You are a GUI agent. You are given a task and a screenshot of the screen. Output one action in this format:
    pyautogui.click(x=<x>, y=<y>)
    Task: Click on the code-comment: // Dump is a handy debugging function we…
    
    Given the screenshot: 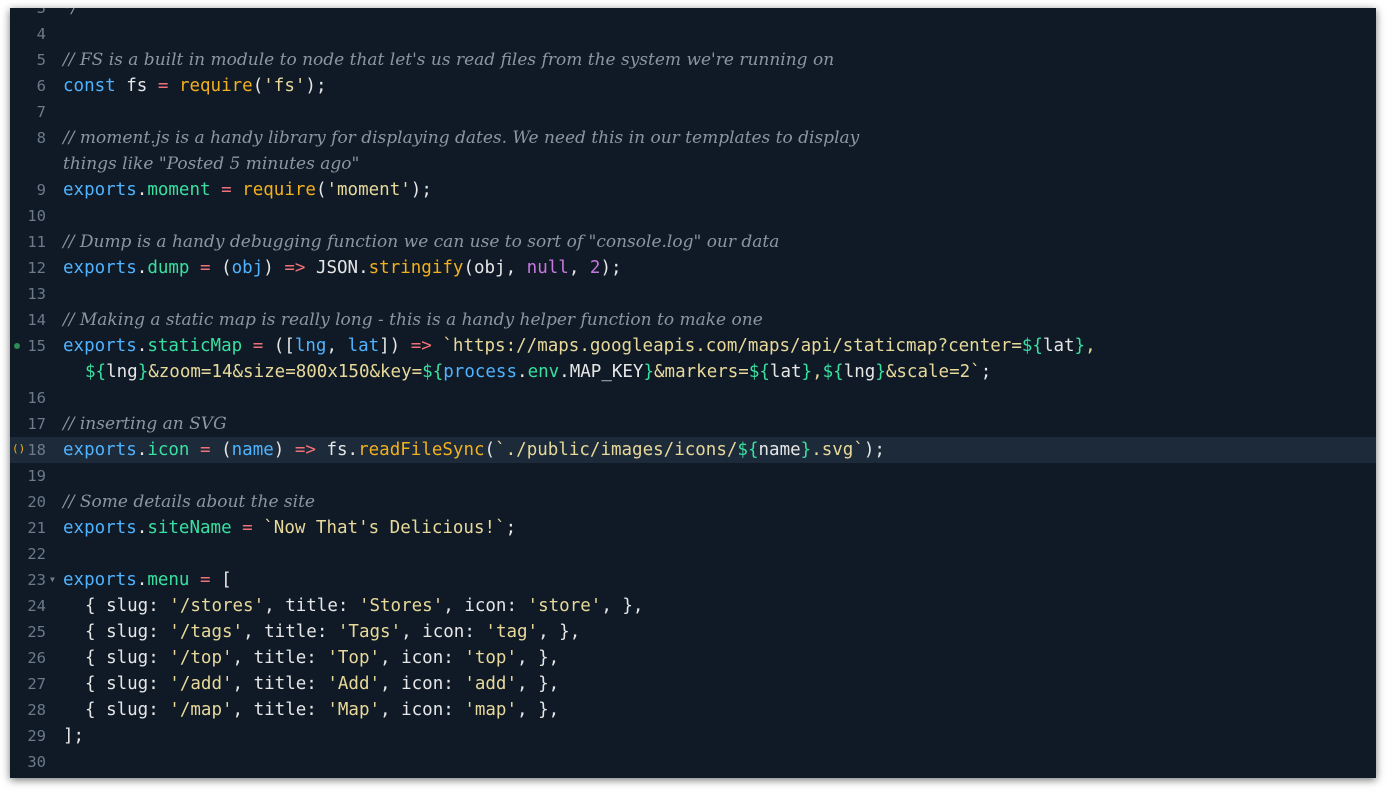 What is the action you would take?
    pyautogui.click(x=421, y=242)
    